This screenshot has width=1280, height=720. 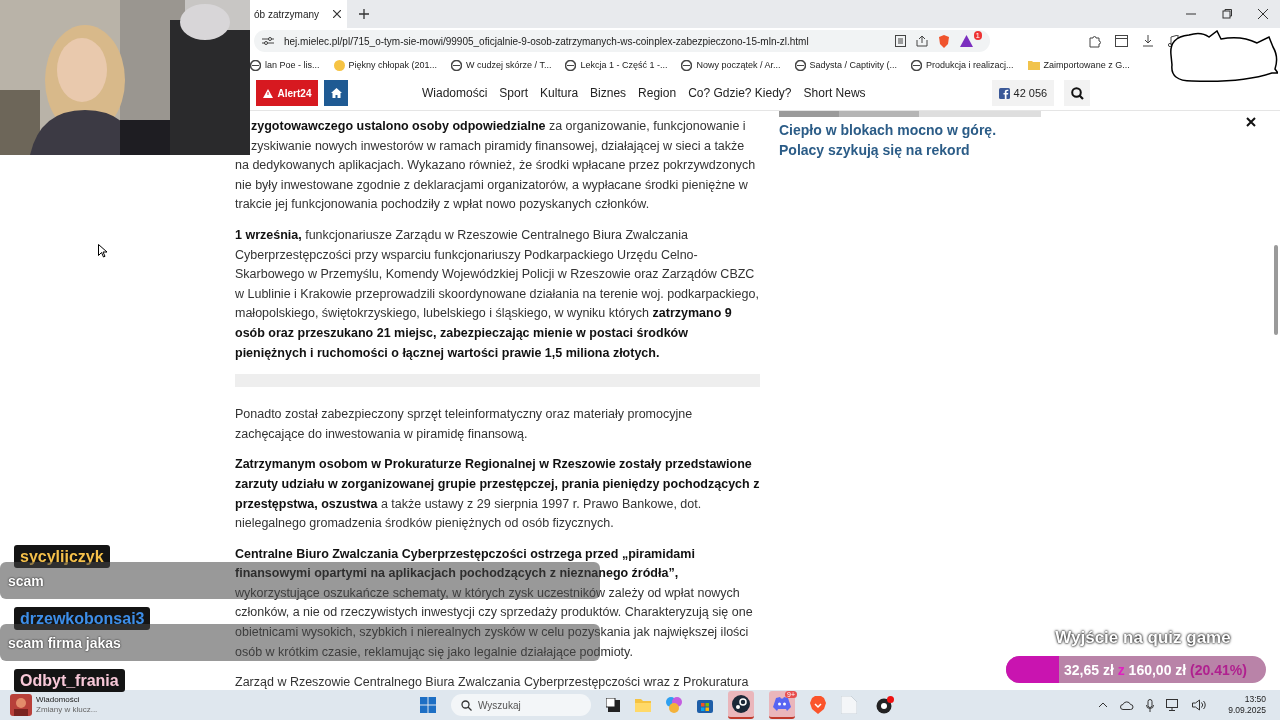 I want to click on article-paragraph: 1 września, funkcjonariusze Zarządu w Rzeszowie Centralnego Biura Zwalczania Cyberprzestępczości przy wsparciu funkcjonariuszy Podkarpackiego Urzędu Celno-Skarbowego w Przemyślu, Komendy Wojewódzkiej Policji w Rzeszowie oraz Zarządów CBZC w Lublinie i Krakowie przeprowadzili skoordynowane działania na terenie woj. podkarpackiego, małopolskiego, świętokrzyskiego, lubelskiego i śląskiego, w wyniku których zatrzymano 9 osób oraz przeszukano 21 miejsc, zabezpieczając mienie w postaci środków pieniężnych i ruchomości o łącznej wartości prawie 1,5 miliona złotych., so click(x=497, y=294).